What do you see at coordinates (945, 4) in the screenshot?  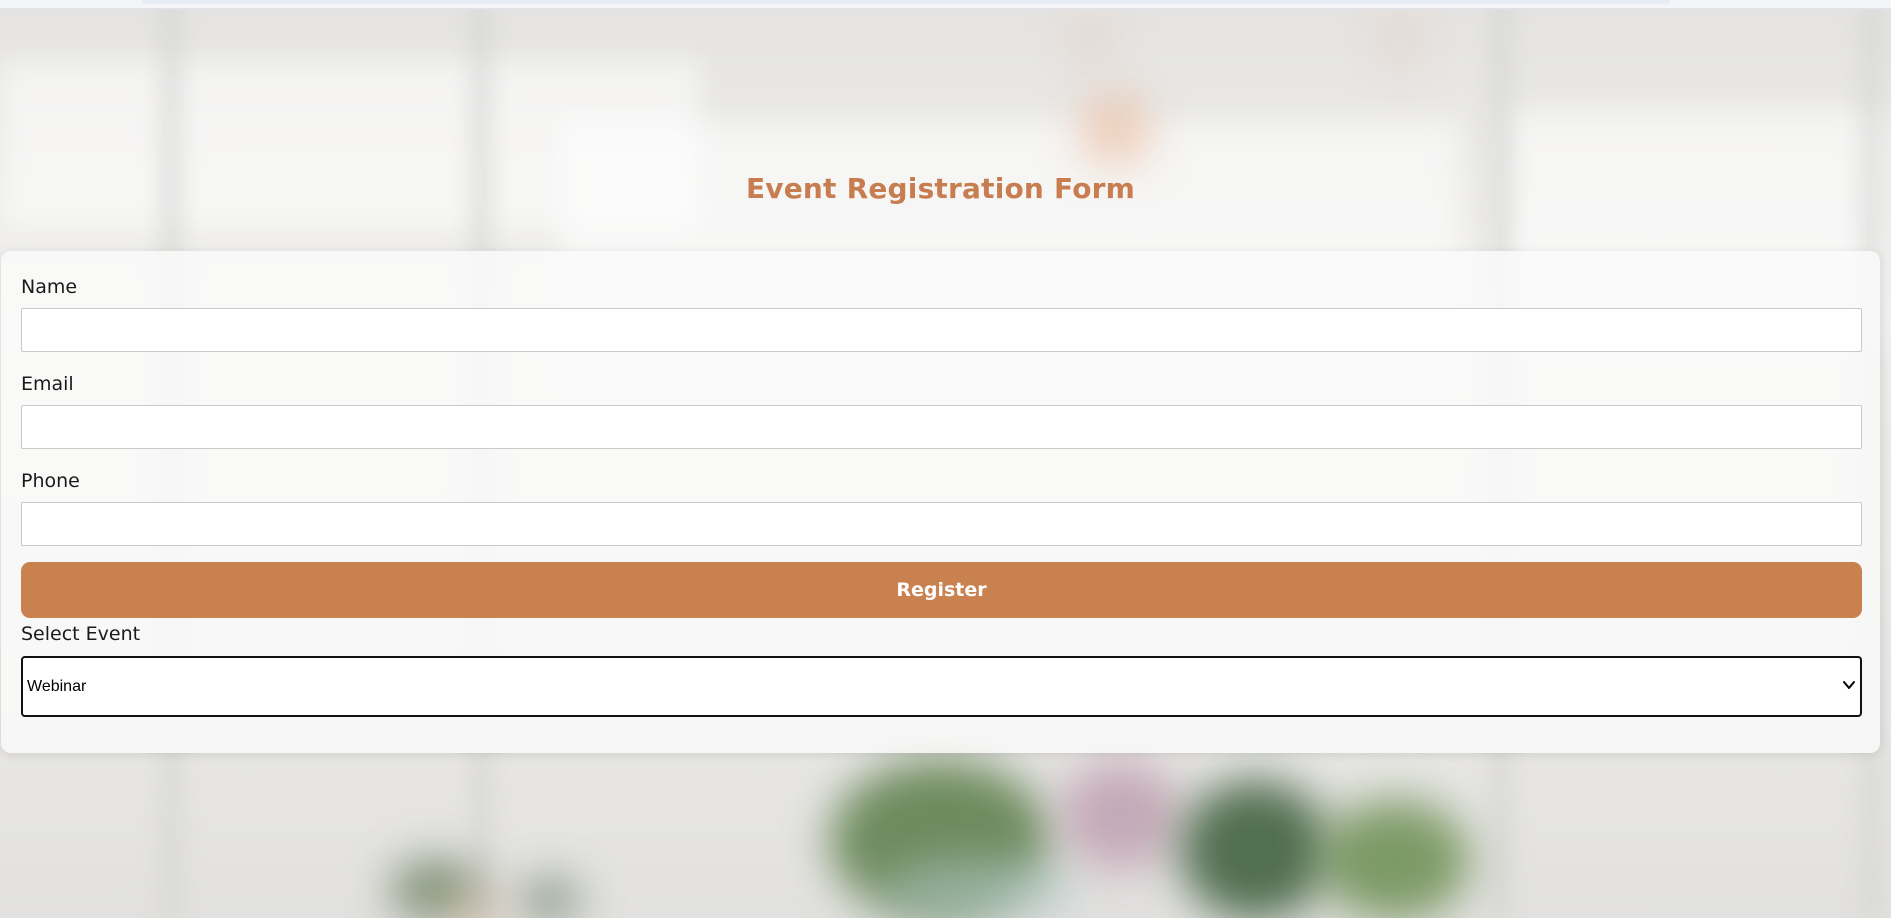 I see `browser-top-edge` at bounding box center [945, 4].